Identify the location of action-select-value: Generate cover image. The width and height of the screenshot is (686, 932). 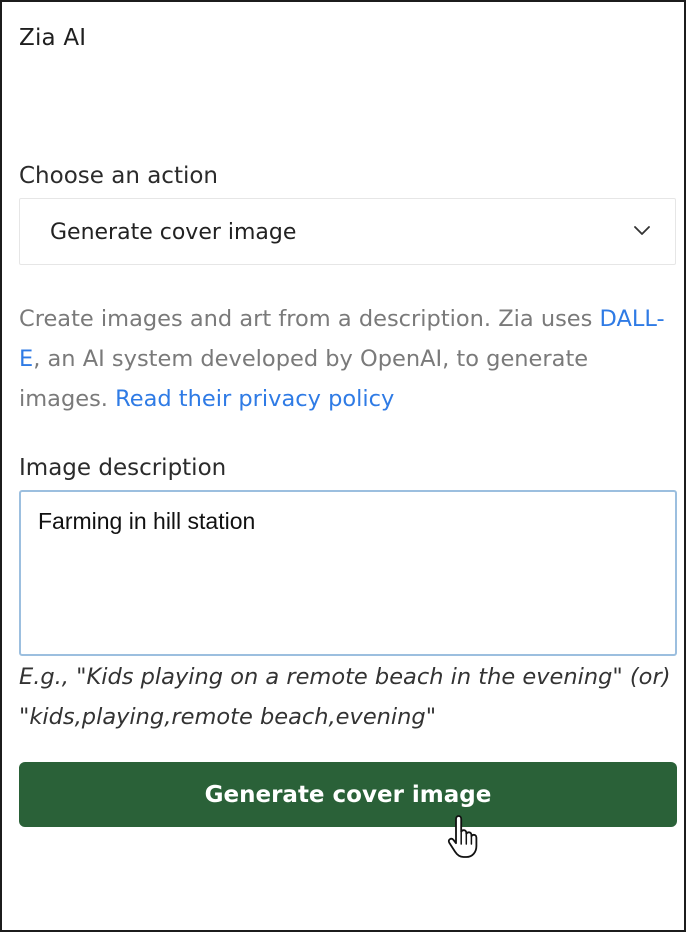
(173, 232).